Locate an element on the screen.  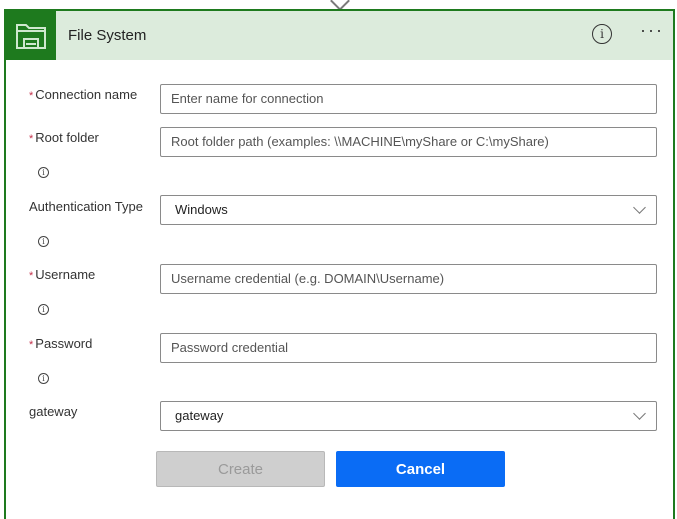
password-info-icon: i is located at coordinates (43, 378).